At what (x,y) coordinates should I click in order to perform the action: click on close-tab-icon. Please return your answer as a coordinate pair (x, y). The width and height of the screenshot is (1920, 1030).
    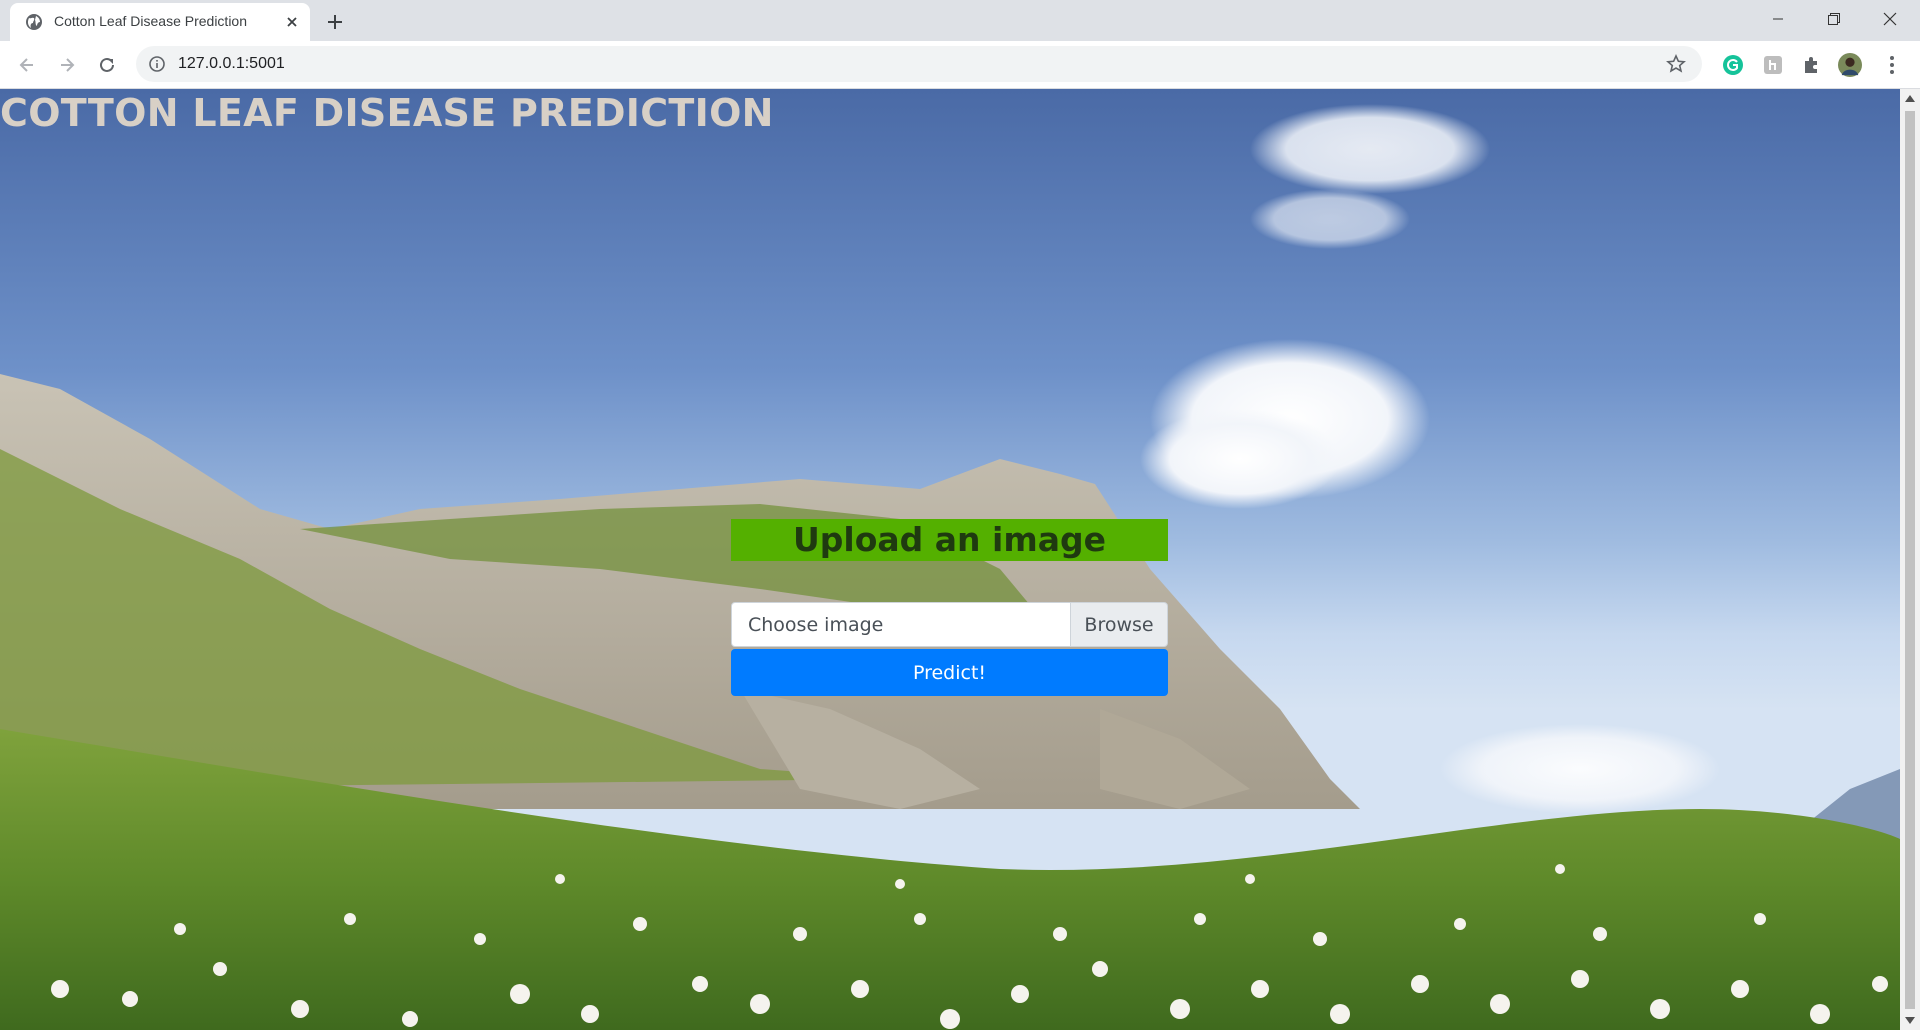
    Looking at the image, I should click on (292, 22).